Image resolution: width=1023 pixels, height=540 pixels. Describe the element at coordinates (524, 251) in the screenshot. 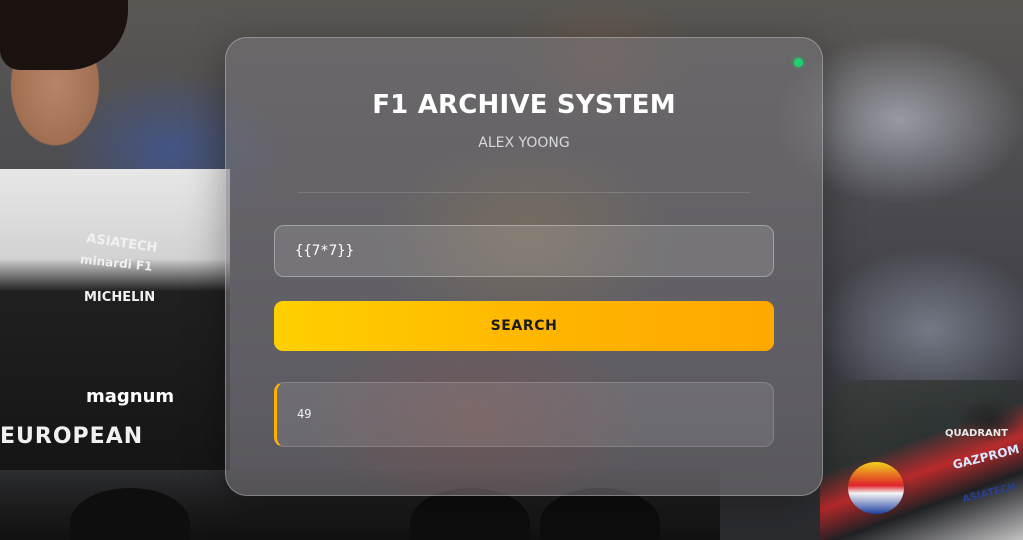

I see `search-input` at that location.